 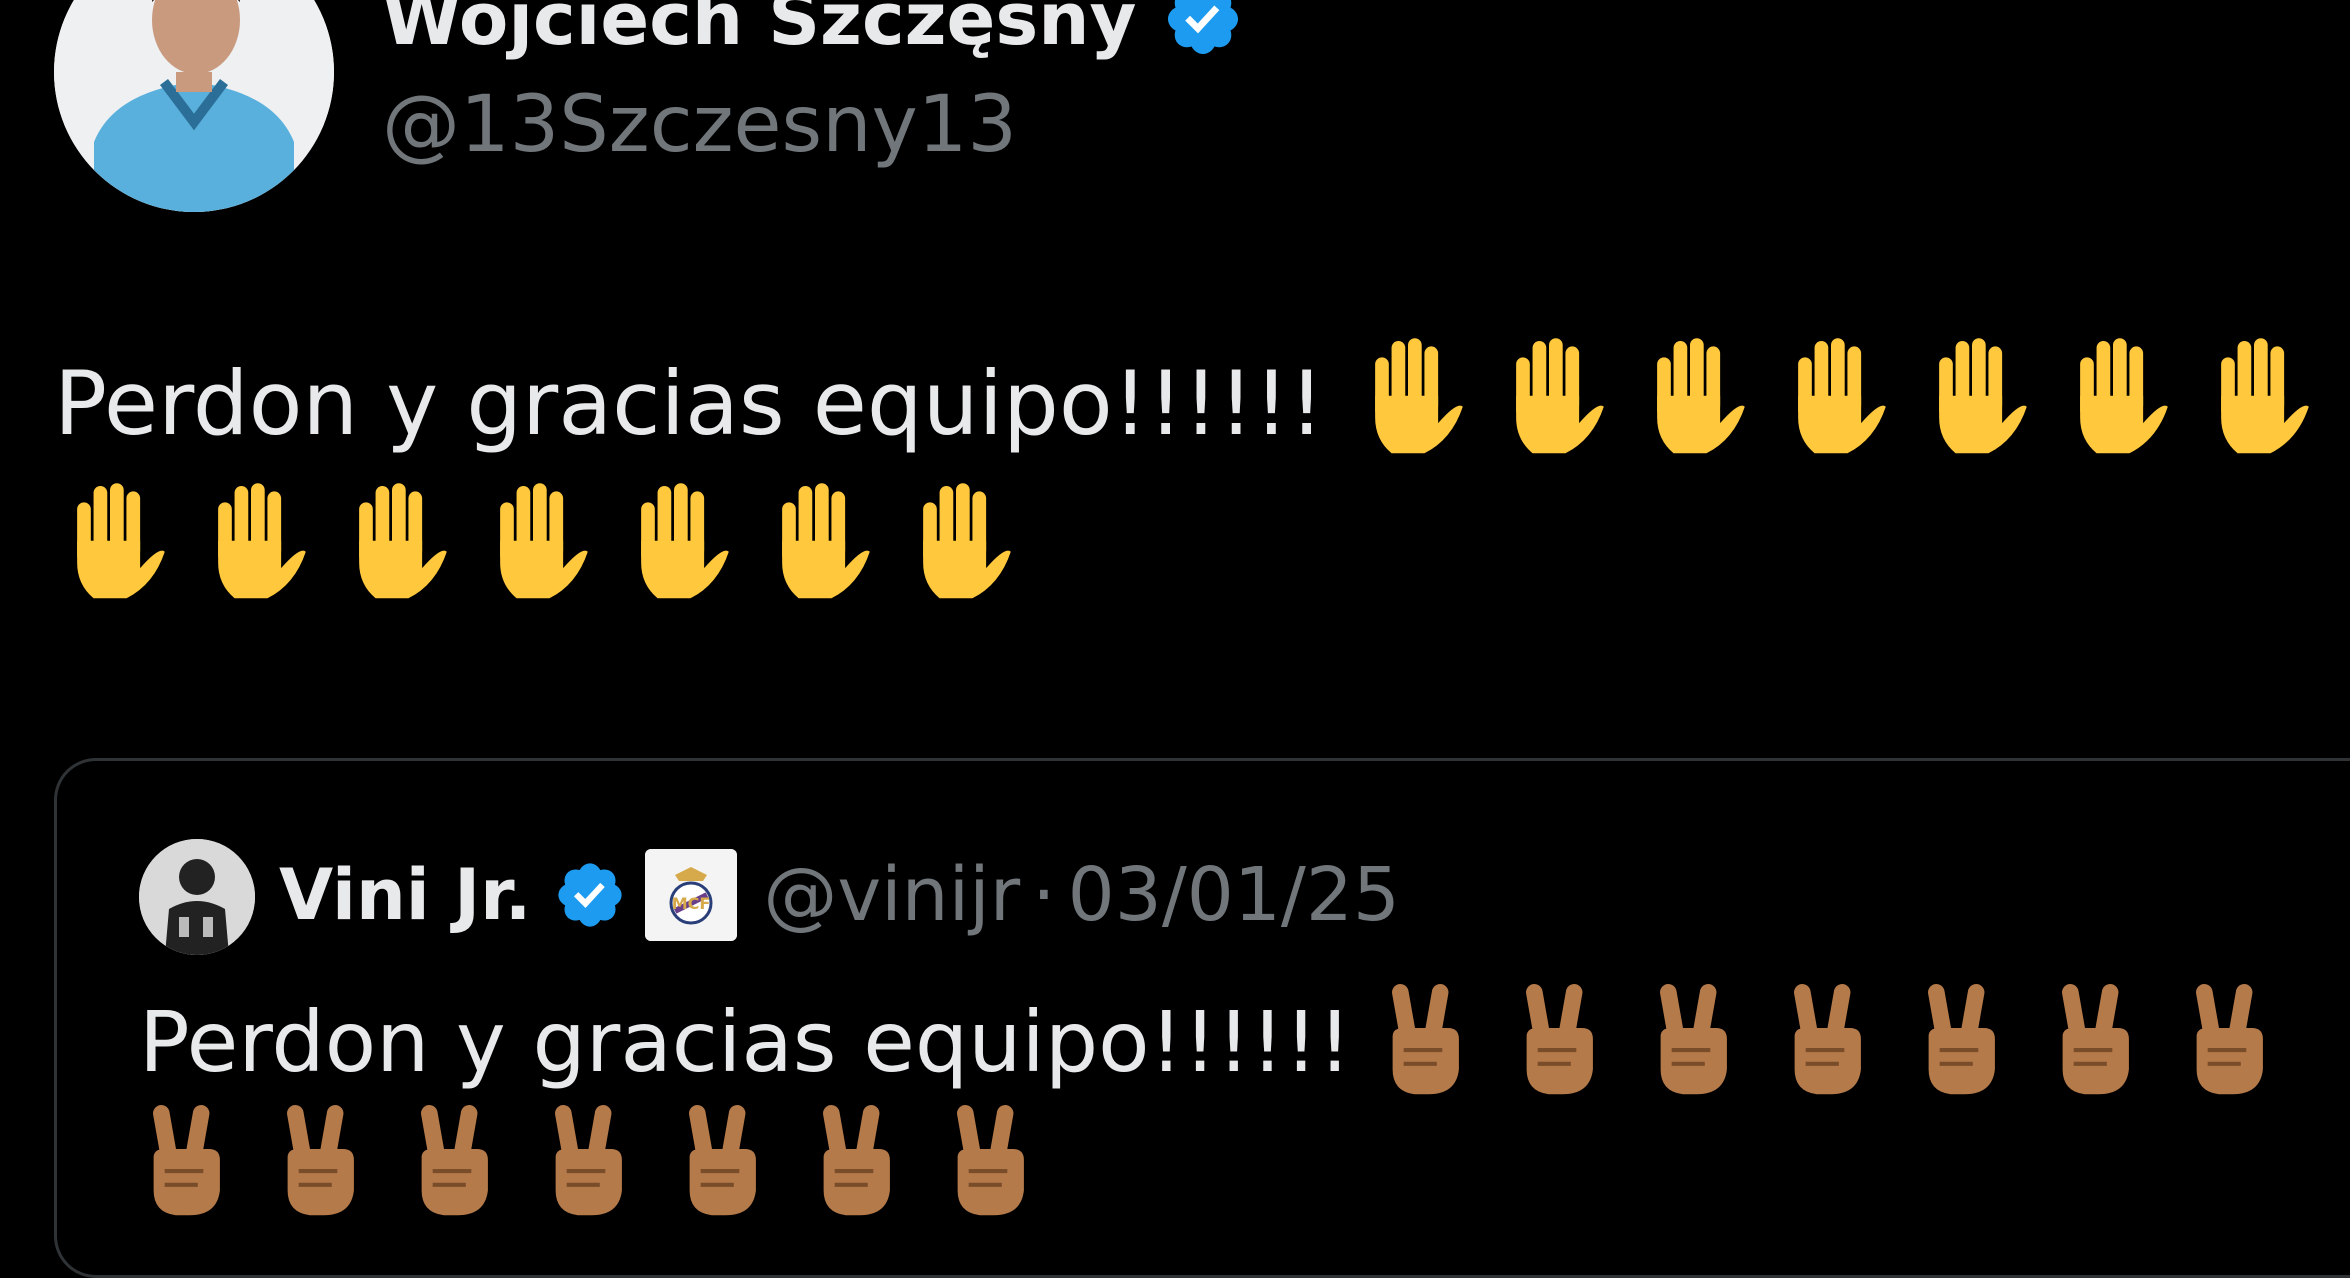 I want to click on author-handle: @13Szczesny13, so click(x=699, y=125).